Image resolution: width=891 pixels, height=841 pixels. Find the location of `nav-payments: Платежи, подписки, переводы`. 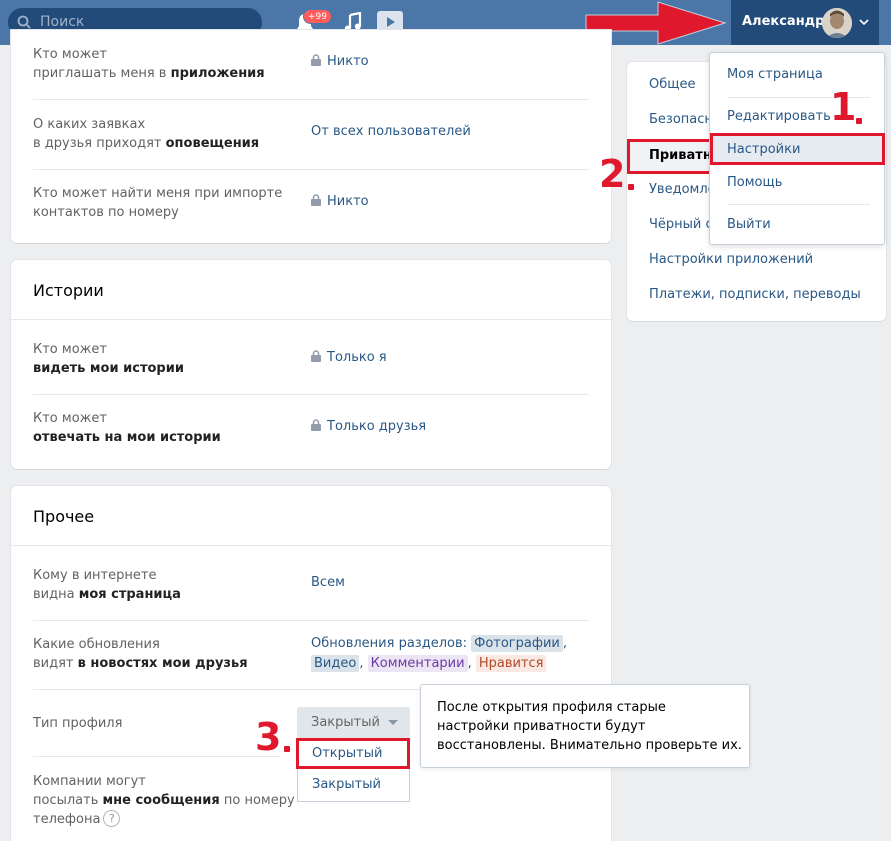

nav-payments: Платежи, подписки, переводы is located at coordinates (755, 294).